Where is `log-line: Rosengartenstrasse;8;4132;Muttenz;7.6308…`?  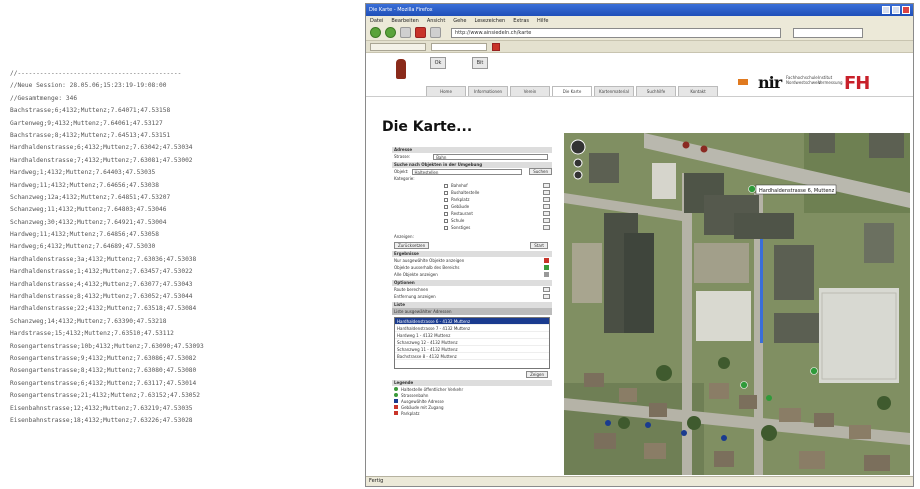
log-line: Rosengartenstrasse;8;4132;Muttenz;7.6308… is located at coordinates (103, 371).